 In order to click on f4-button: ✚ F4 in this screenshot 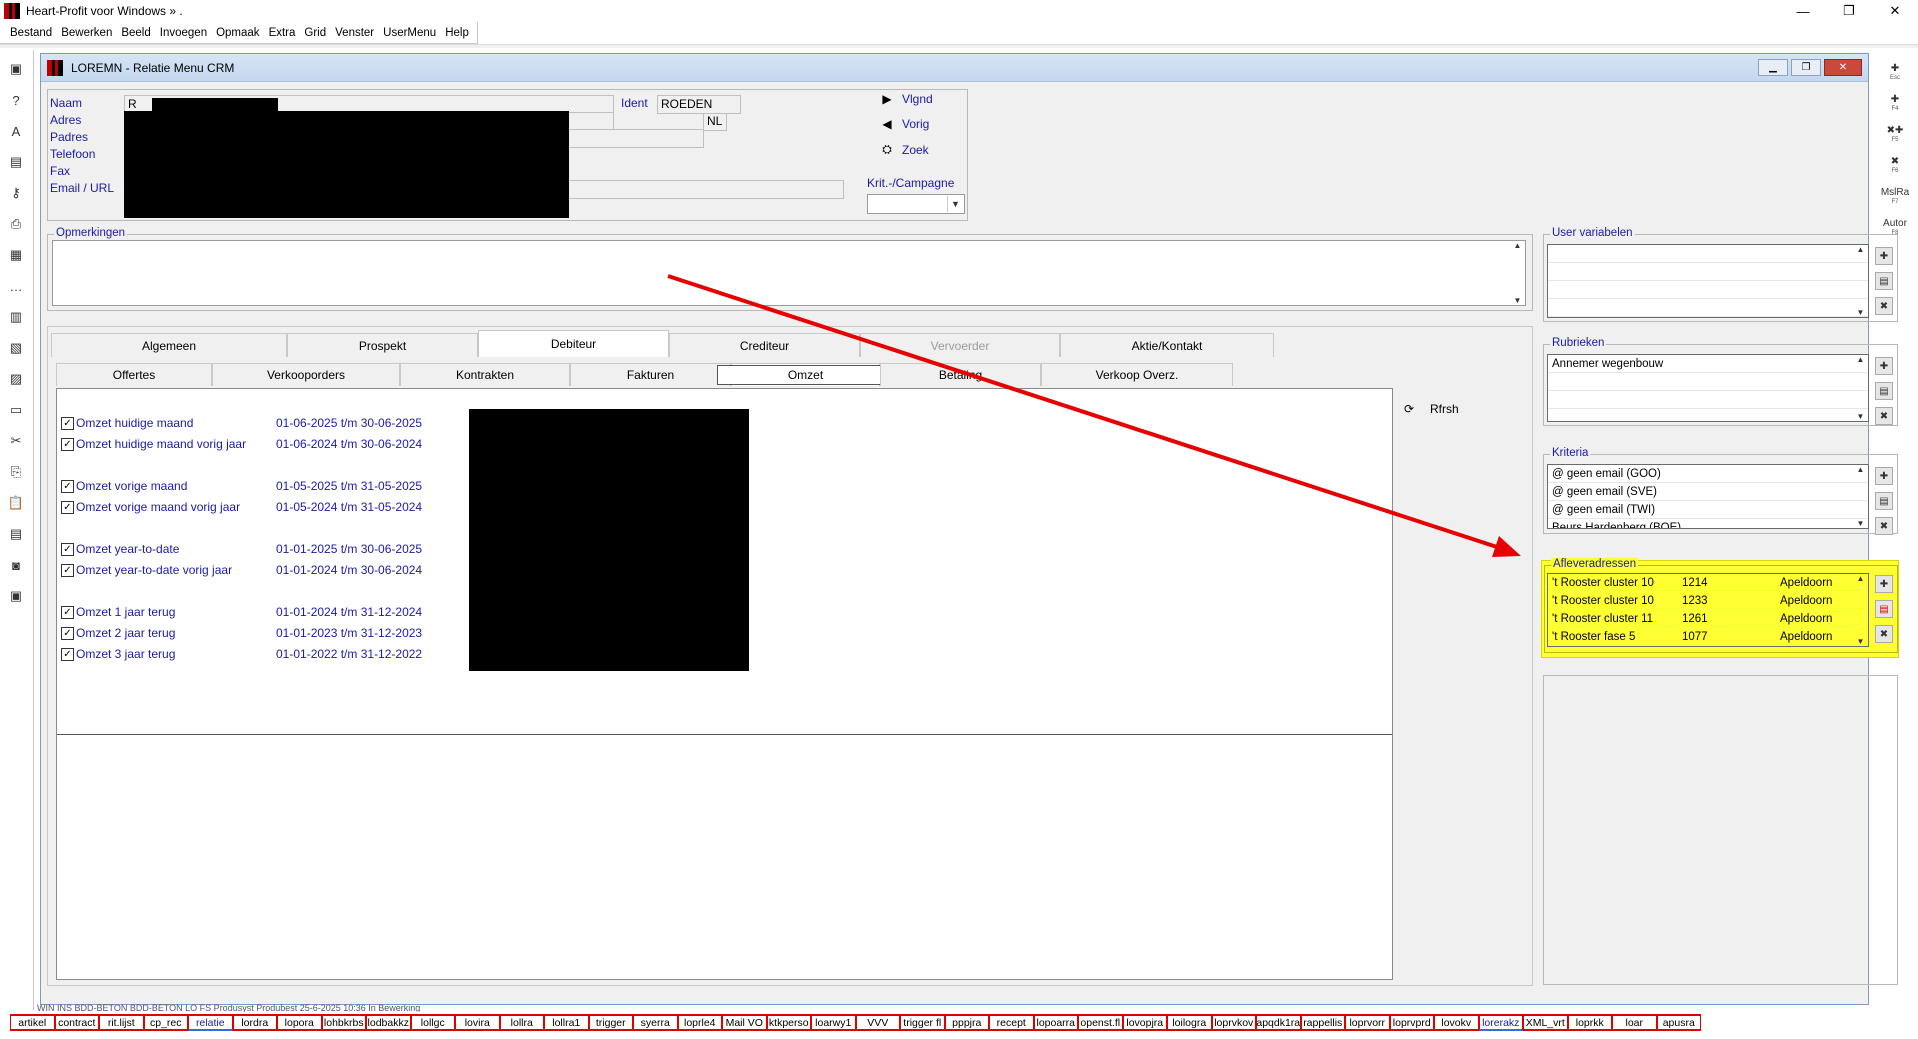, I will do `click(1895, 103)`.